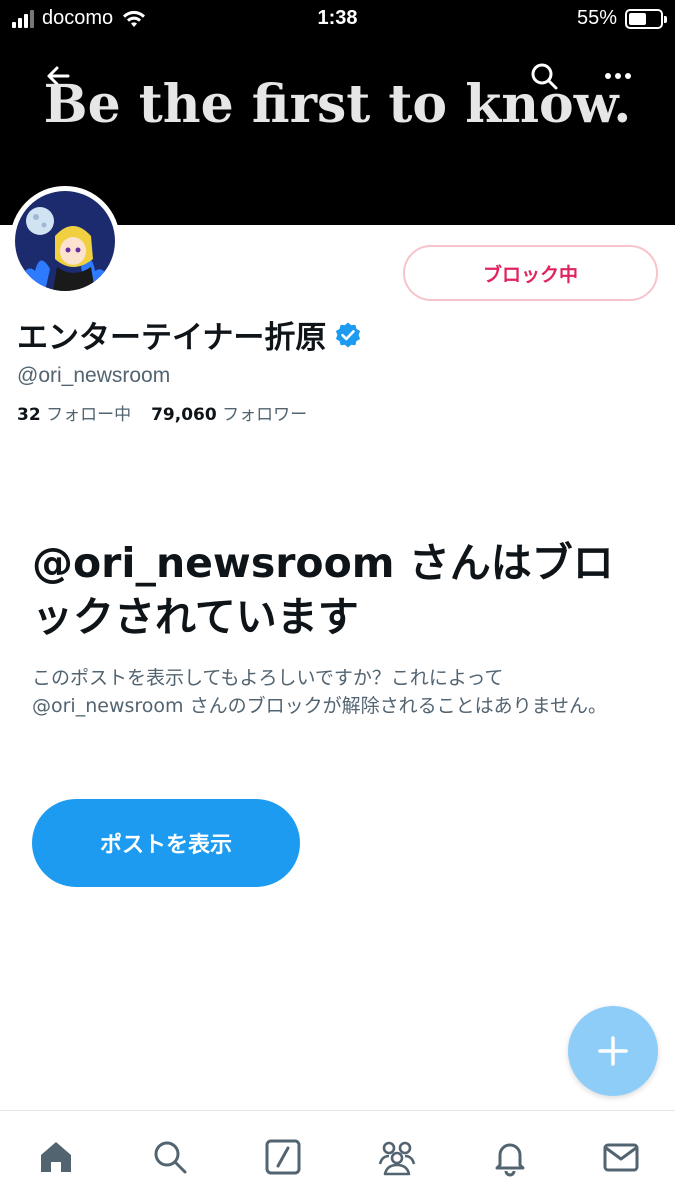 The height and width of the screenshot is (1200, 675). Describe the element at coordinates (337, 104) in the screenshot. I see `banner-slogan: Be the first to know.` at that location.